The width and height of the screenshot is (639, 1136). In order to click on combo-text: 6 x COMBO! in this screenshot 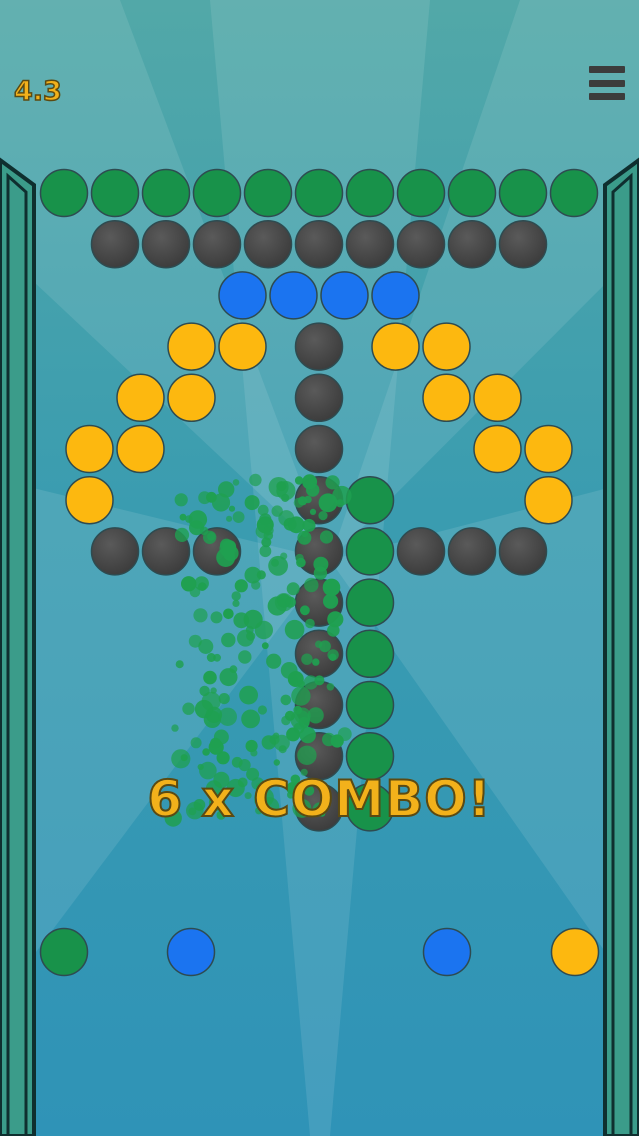, I will do `click(319, 799)`.